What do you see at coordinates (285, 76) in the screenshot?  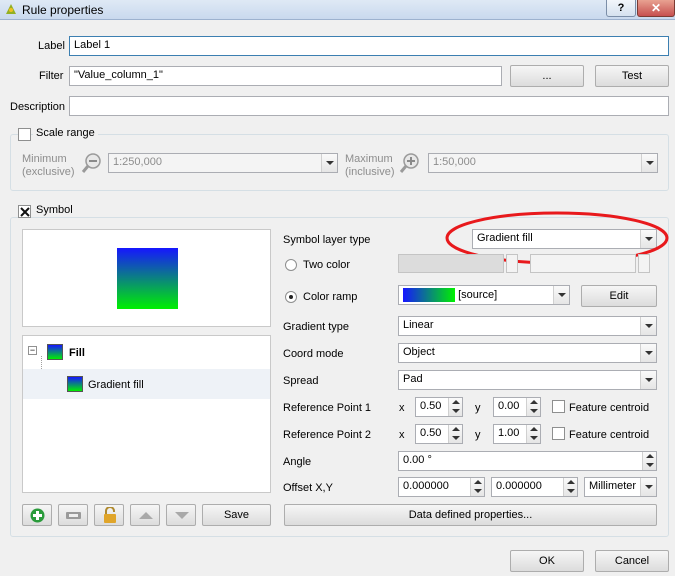 I see `filter-input: "Value_column_1"` at bounding box center [285, 76].